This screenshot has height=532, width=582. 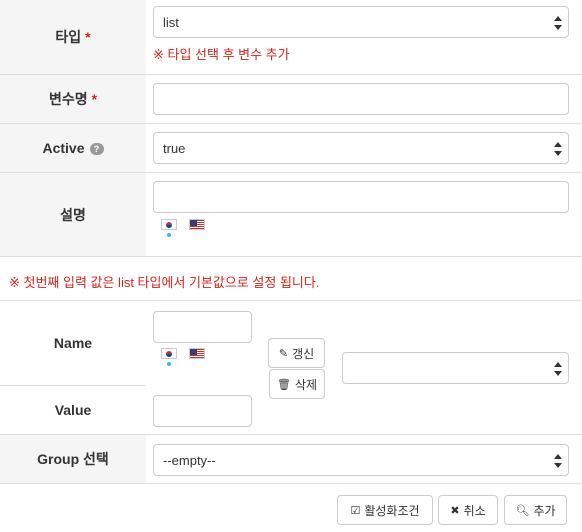 I want to click on name-label: Name, so click(x=73, y=343).